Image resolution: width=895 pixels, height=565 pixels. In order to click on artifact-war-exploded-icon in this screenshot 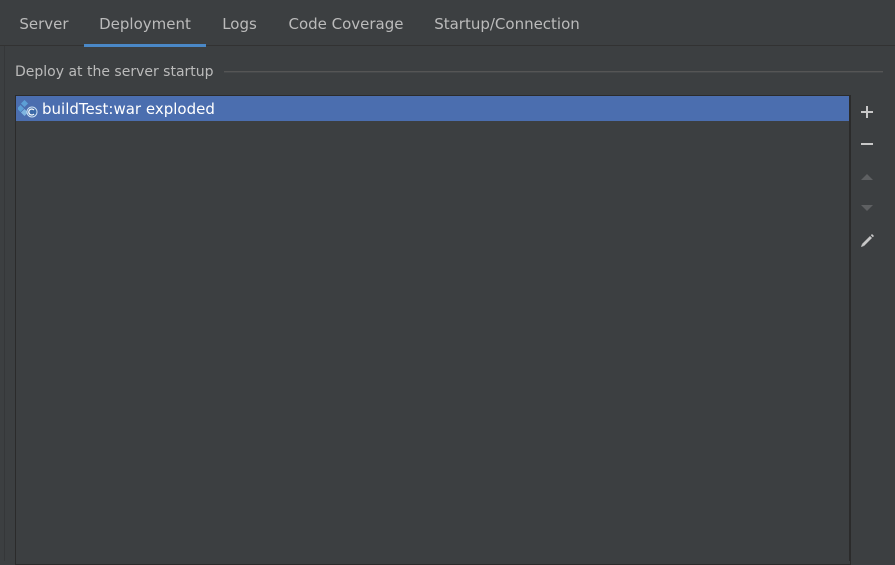, I will do `click(27, 108)`.